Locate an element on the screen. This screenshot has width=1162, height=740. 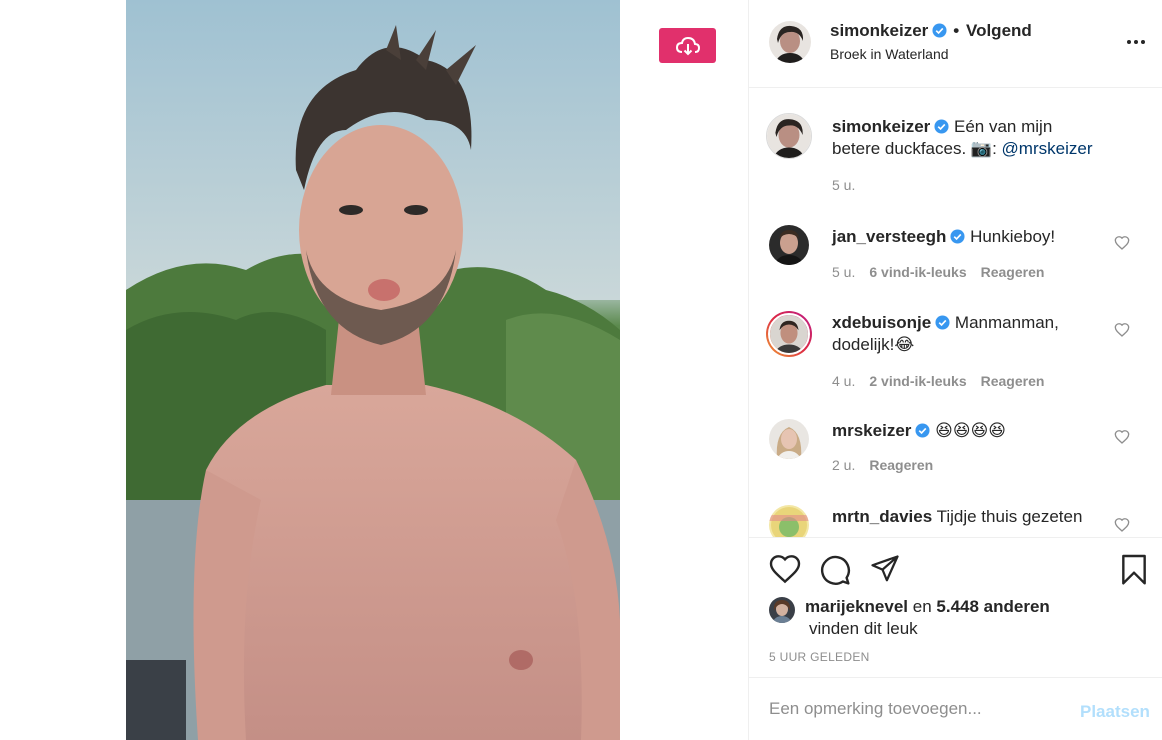
share-icon is located at coordinates (885, 569).